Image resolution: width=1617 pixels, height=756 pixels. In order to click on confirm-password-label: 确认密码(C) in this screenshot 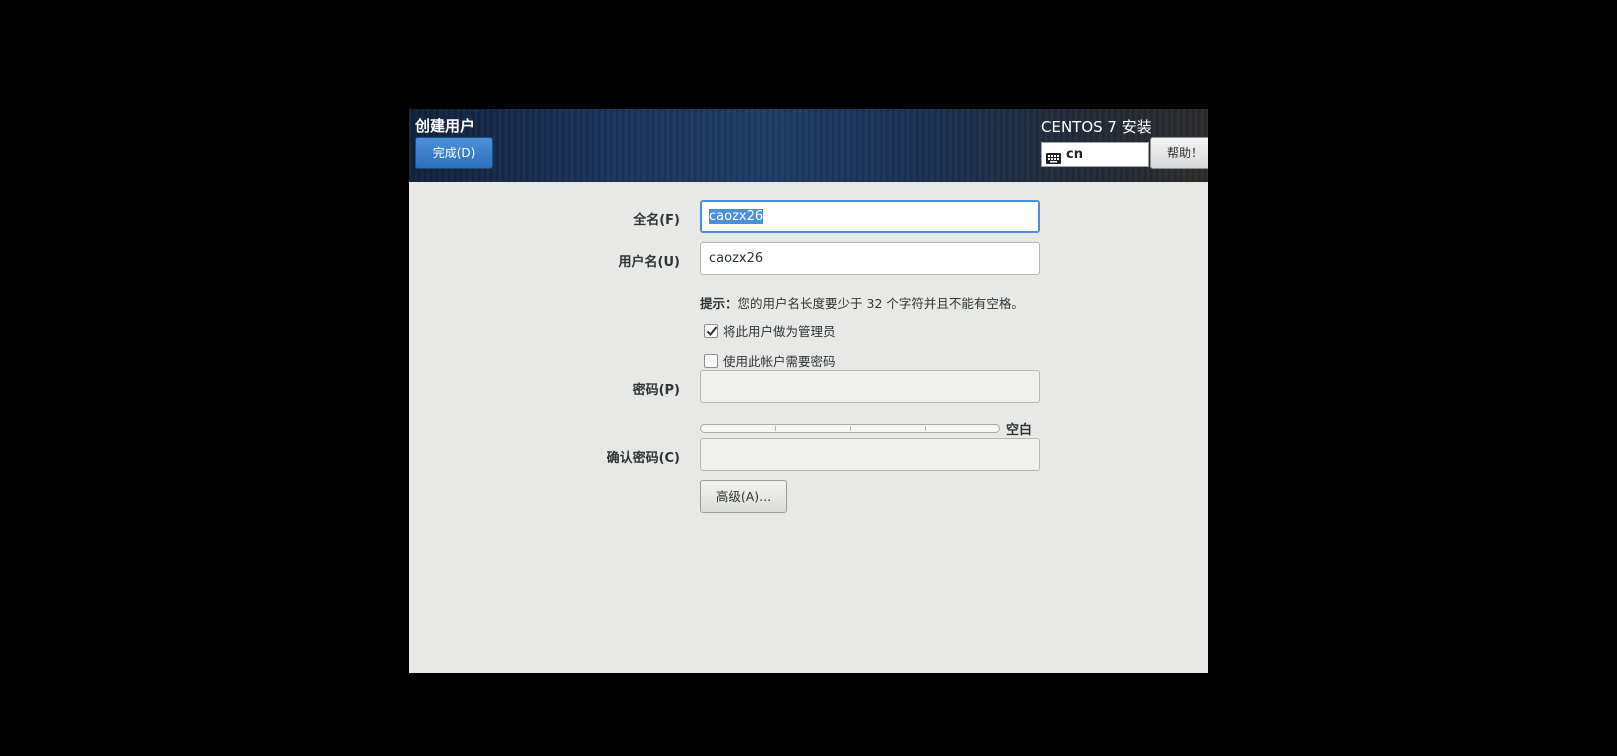, I will do `click(643, 458)`.